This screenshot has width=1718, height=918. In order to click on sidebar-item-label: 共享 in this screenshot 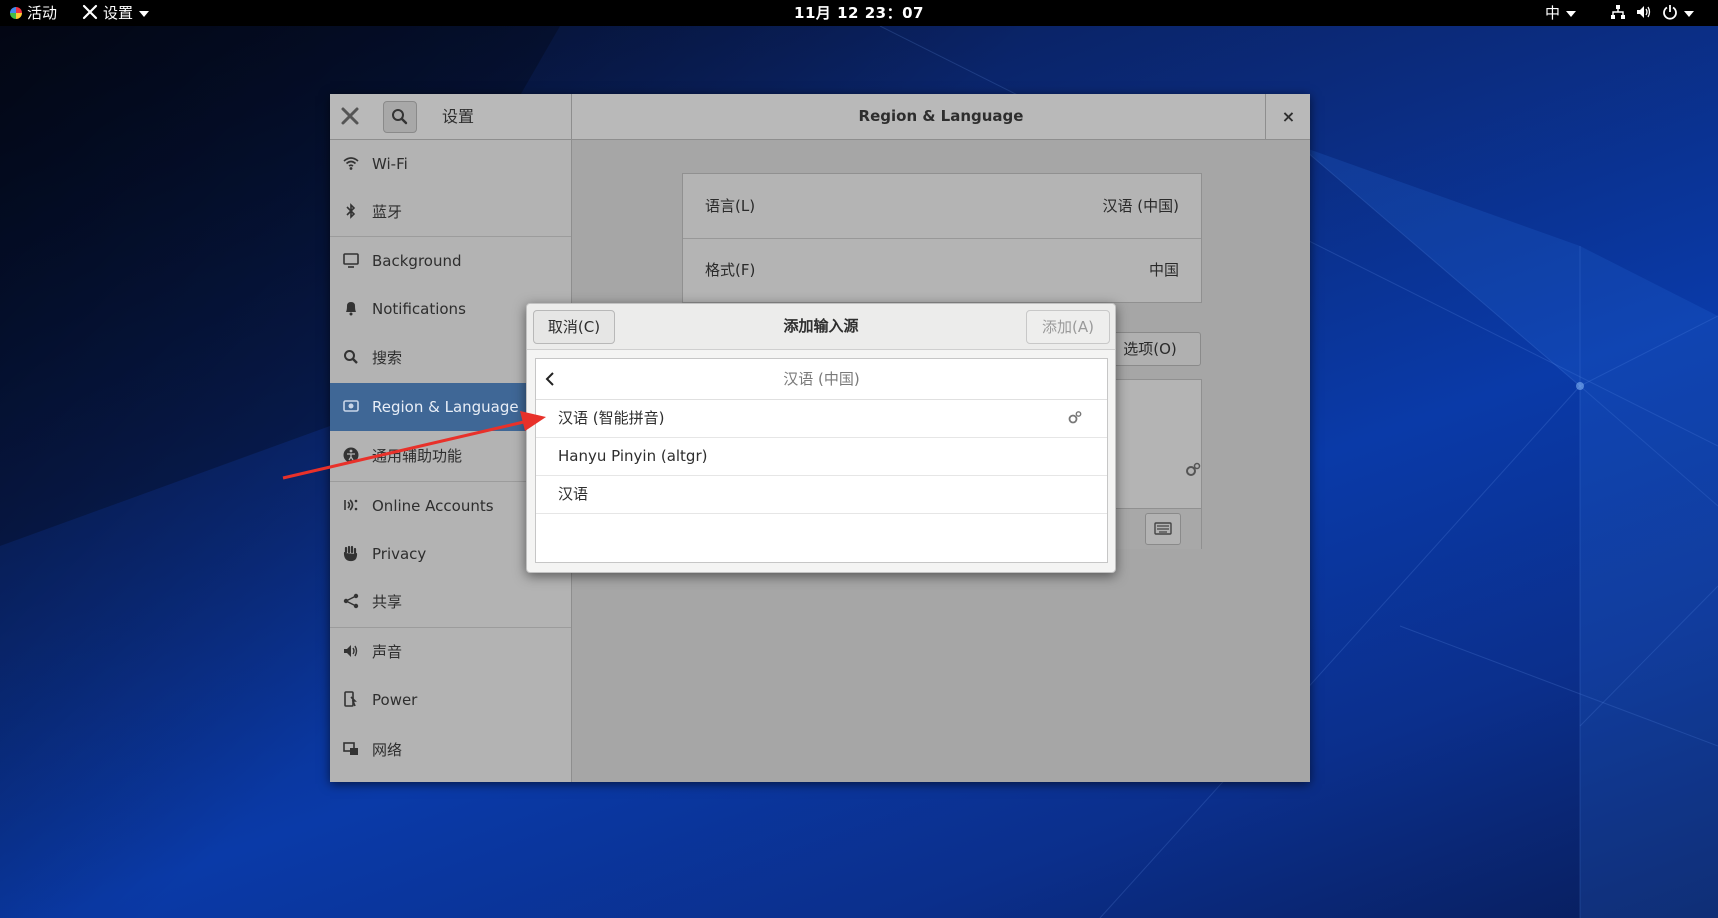, I will do `click(387, 602)`.